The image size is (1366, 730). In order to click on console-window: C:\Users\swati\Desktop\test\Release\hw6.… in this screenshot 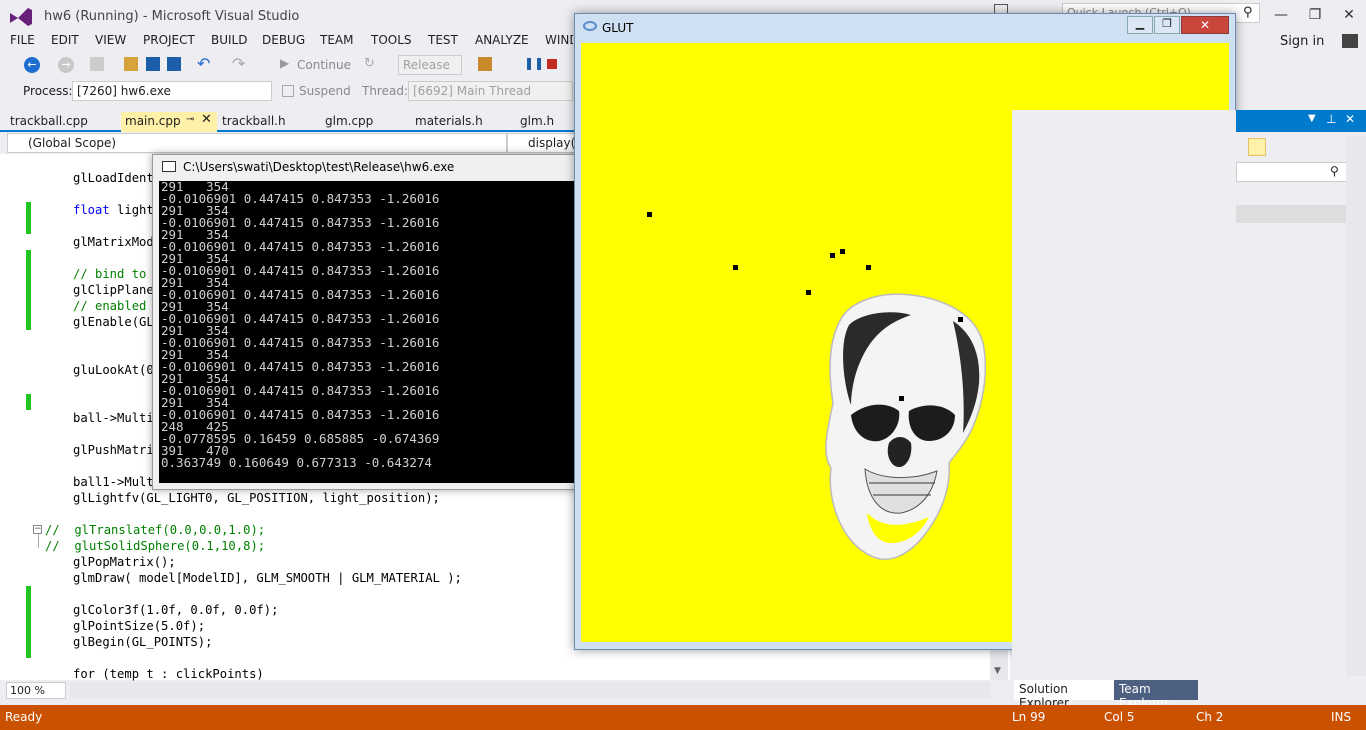, I will do `click(367, 322)`.